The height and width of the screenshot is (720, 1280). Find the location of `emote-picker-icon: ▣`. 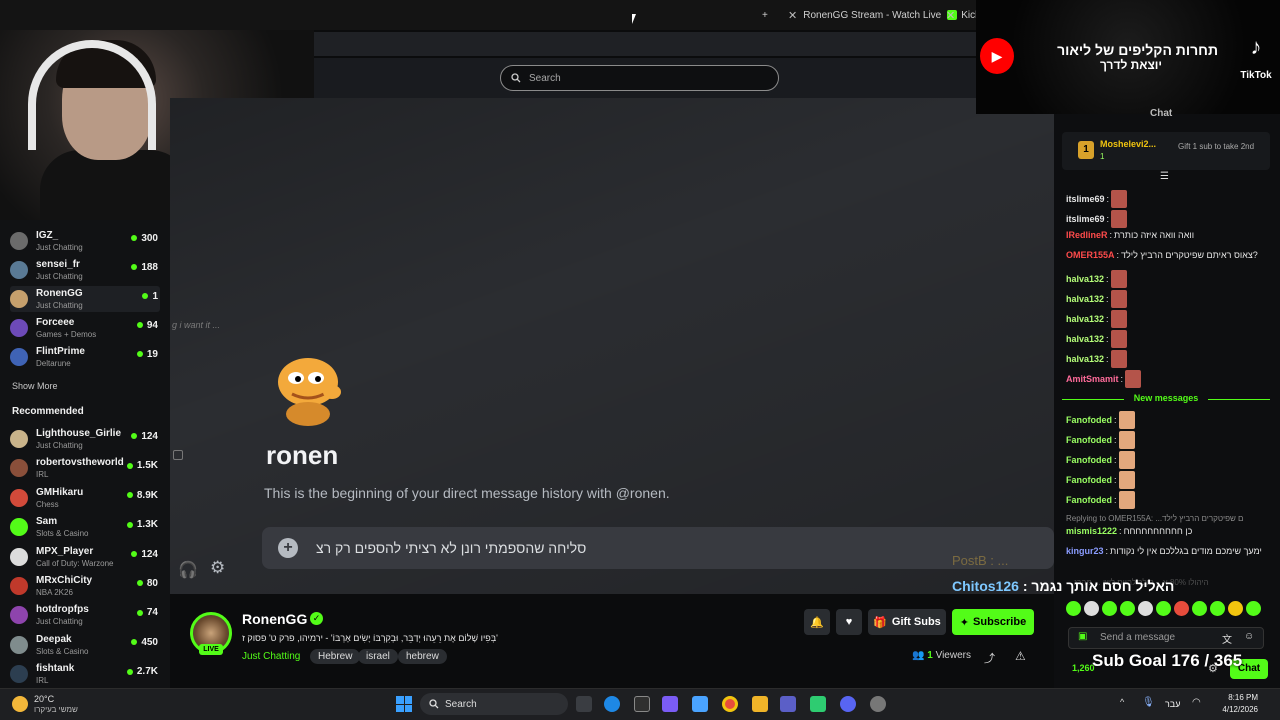

emote-picker-icon: ▣ is located at coordinates (1082, 636).